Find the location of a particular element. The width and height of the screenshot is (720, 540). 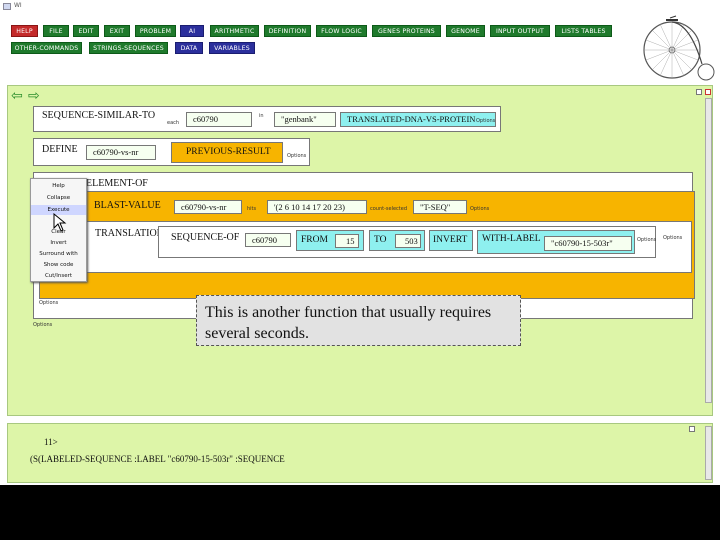

define-keyword: DEFINE is located at coordinates (60, 149).